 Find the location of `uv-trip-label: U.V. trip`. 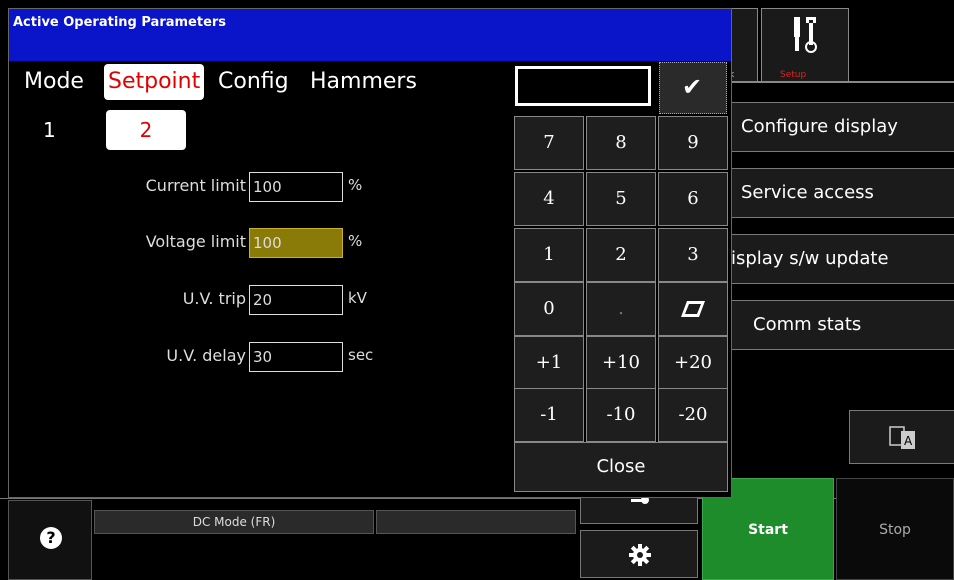

uv-trip-label: U.V. trip is located at coordinates (214, 298).